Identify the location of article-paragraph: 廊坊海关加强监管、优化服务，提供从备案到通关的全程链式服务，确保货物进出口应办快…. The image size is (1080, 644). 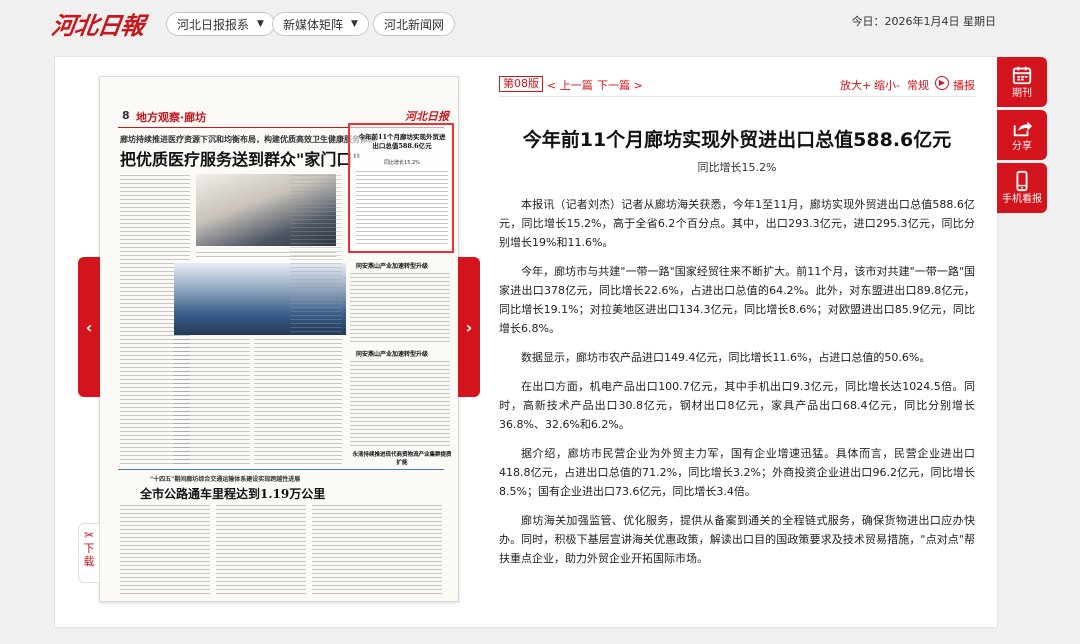
(737, 539).